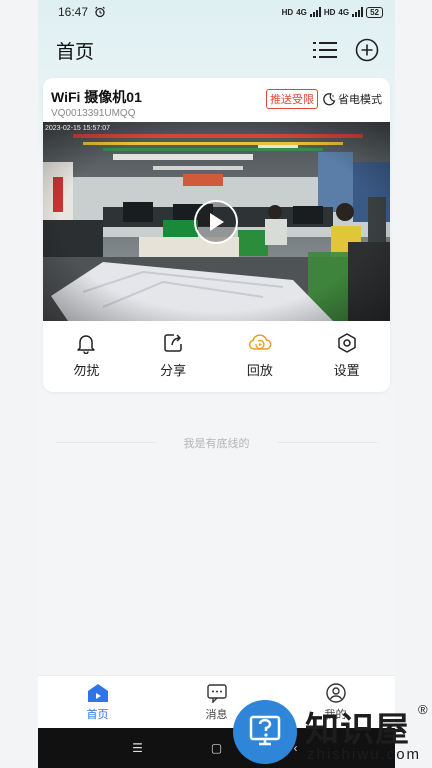 This screenshot has width=432, height=768. Describe the element at coordinates (216, 100) in the screenshot. I see `camera-card-header: WiFi 摄像机01 VQ0013391UMQQ 推送受限 省电模式` at that location.